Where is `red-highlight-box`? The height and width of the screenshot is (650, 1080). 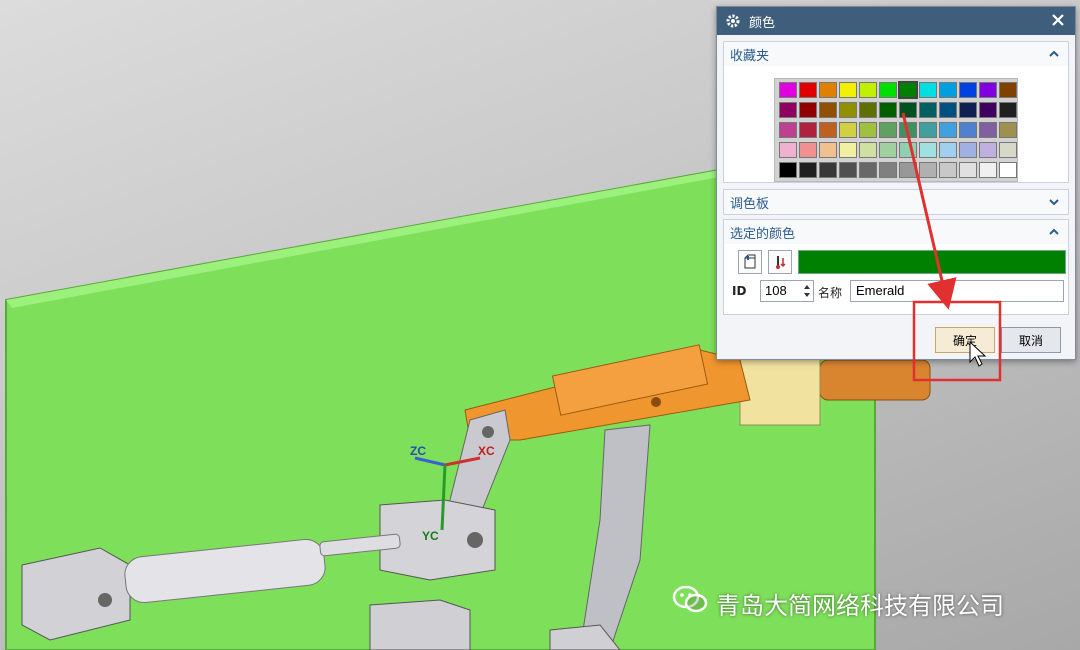
red-highlight-box is located at coordinates (957, 341).